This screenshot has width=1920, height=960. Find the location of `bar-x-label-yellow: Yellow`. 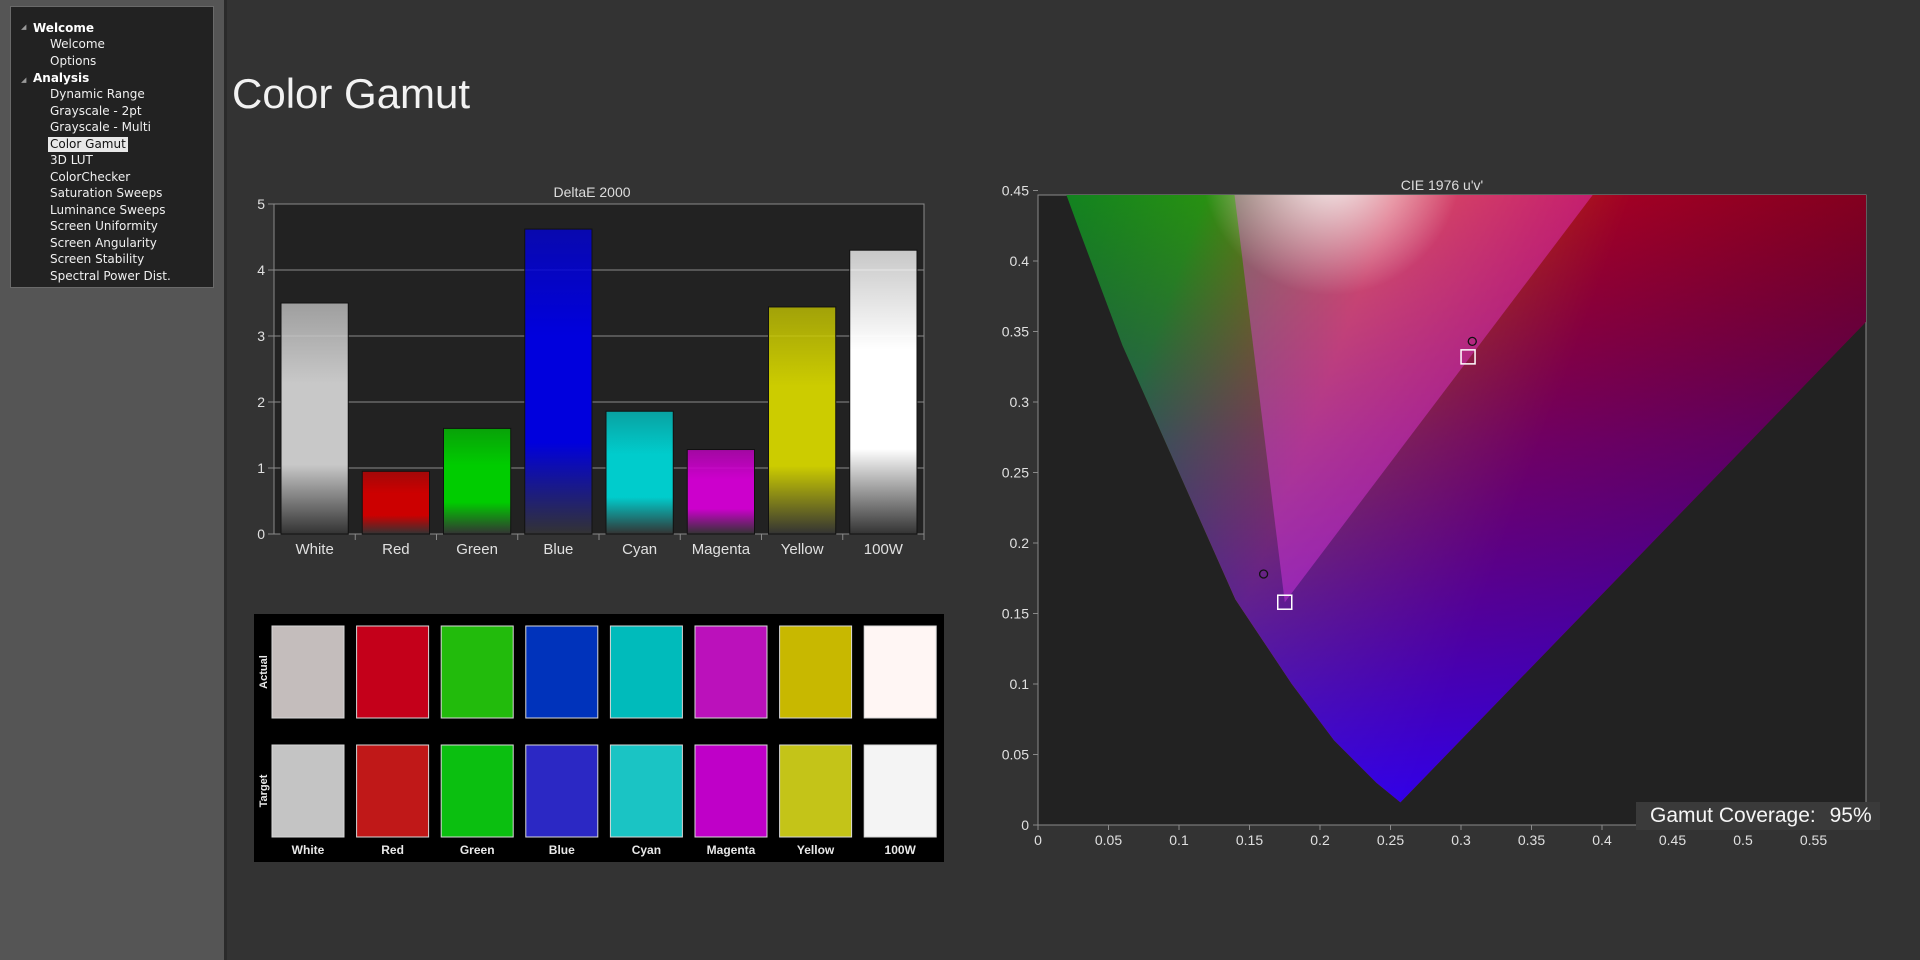

bar-x-label-yellow: Yellow is located at coordinates (802, 549).